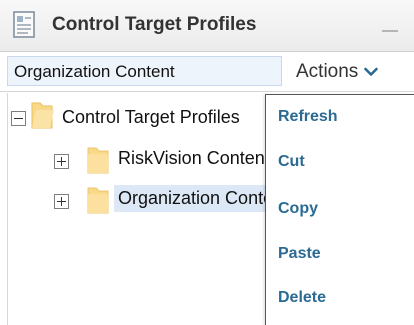 This screenshot has width=414, height=325. I want to click on menu-item-cut: Cut, so click(291, 162).